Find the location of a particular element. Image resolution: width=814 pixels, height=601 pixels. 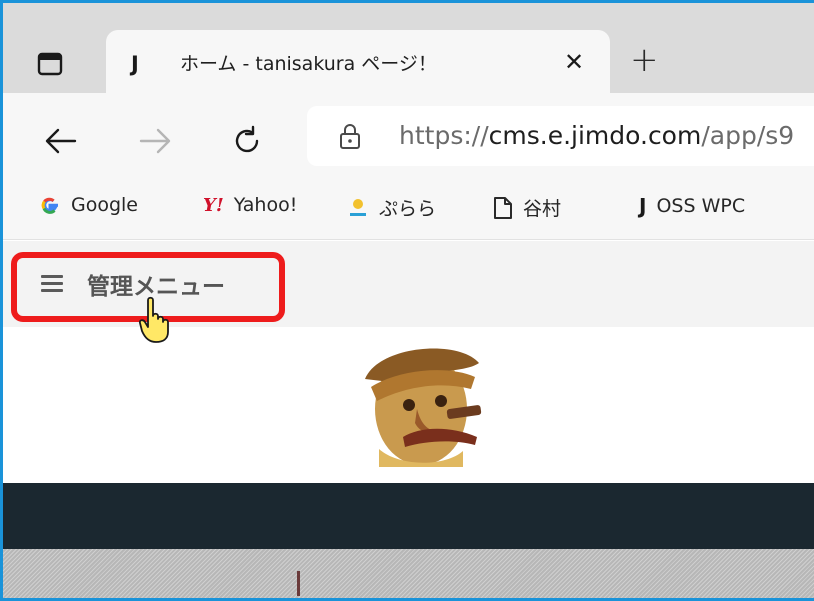

bookmark-label: ぷらら is located at coordinates (408, 209).